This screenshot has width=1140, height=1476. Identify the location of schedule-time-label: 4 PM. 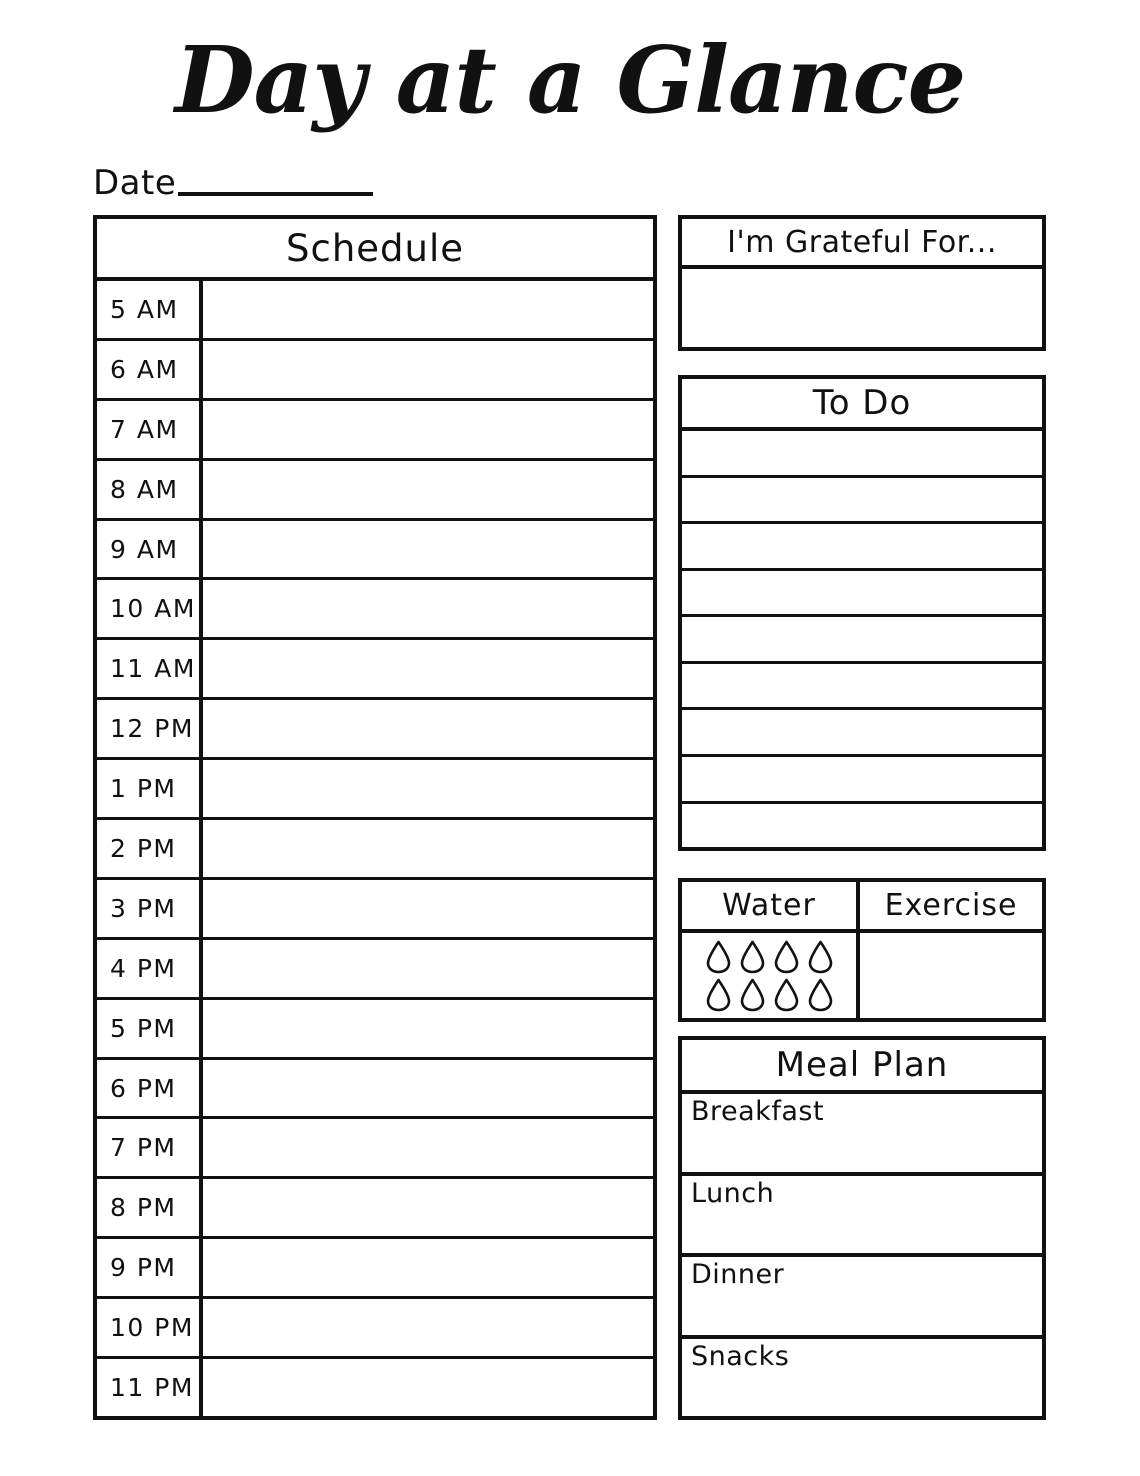
(150, 968).